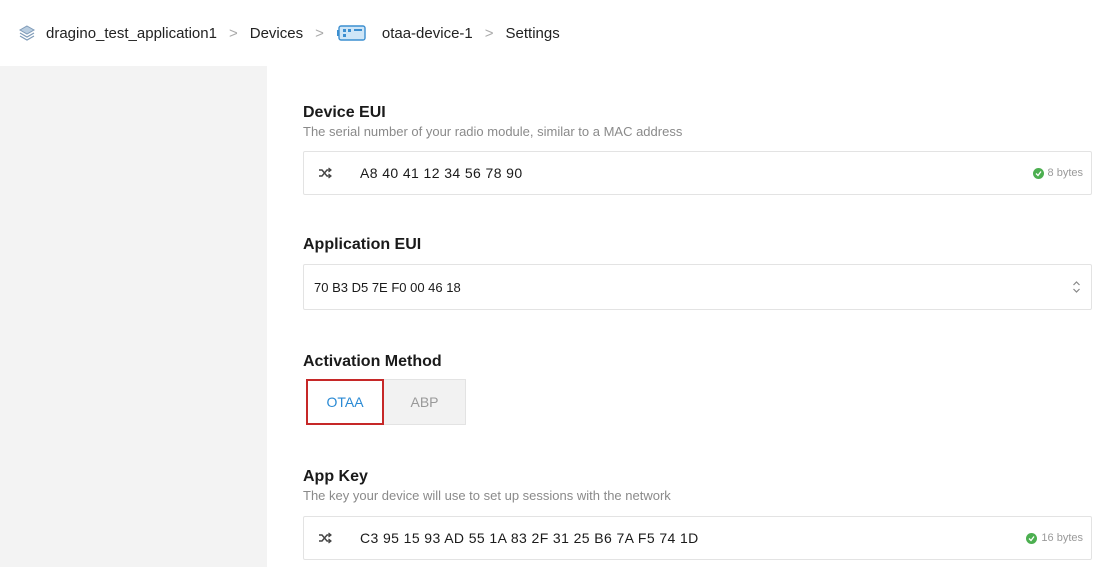 This screenshot has width=1108, height=567. I want to click on application-eui-select: 70 B3 D5 7E F0 00 46 18, so click(697, 287).